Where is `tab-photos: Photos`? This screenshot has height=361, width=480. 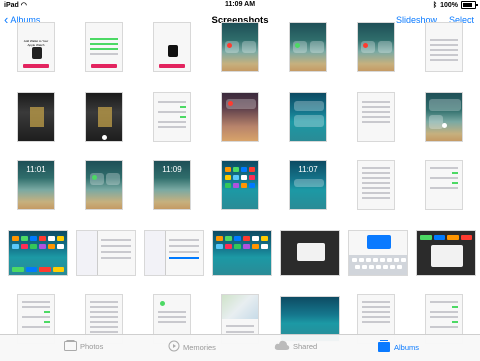
tab-photos: Photos is located at coordinates (83, 346).